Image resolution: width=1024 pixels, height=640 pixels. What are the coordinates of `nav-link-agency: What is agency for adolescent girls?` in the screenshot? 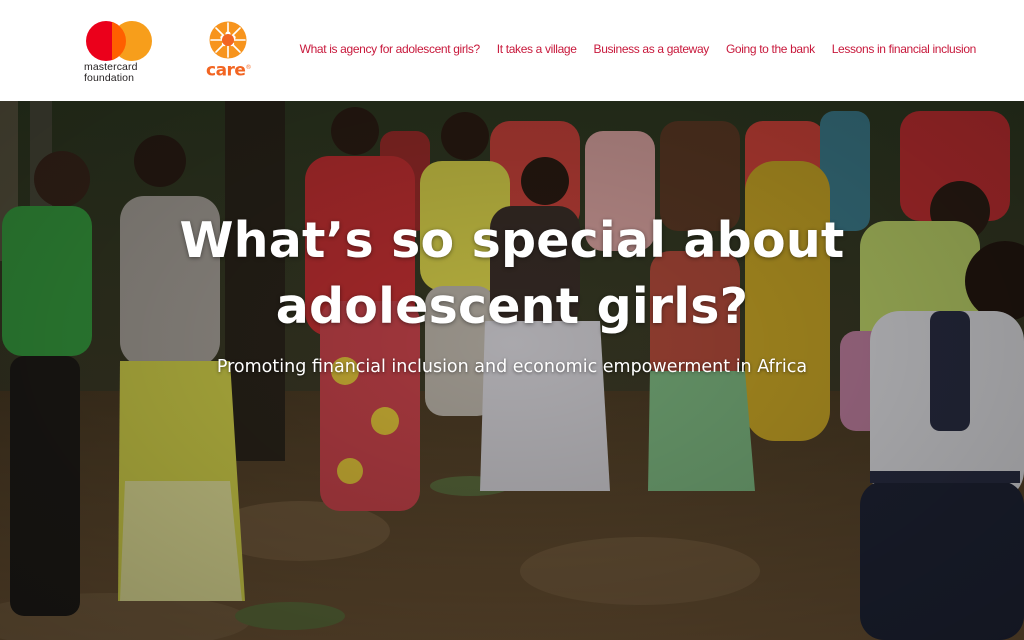 It's located at (390, 49).